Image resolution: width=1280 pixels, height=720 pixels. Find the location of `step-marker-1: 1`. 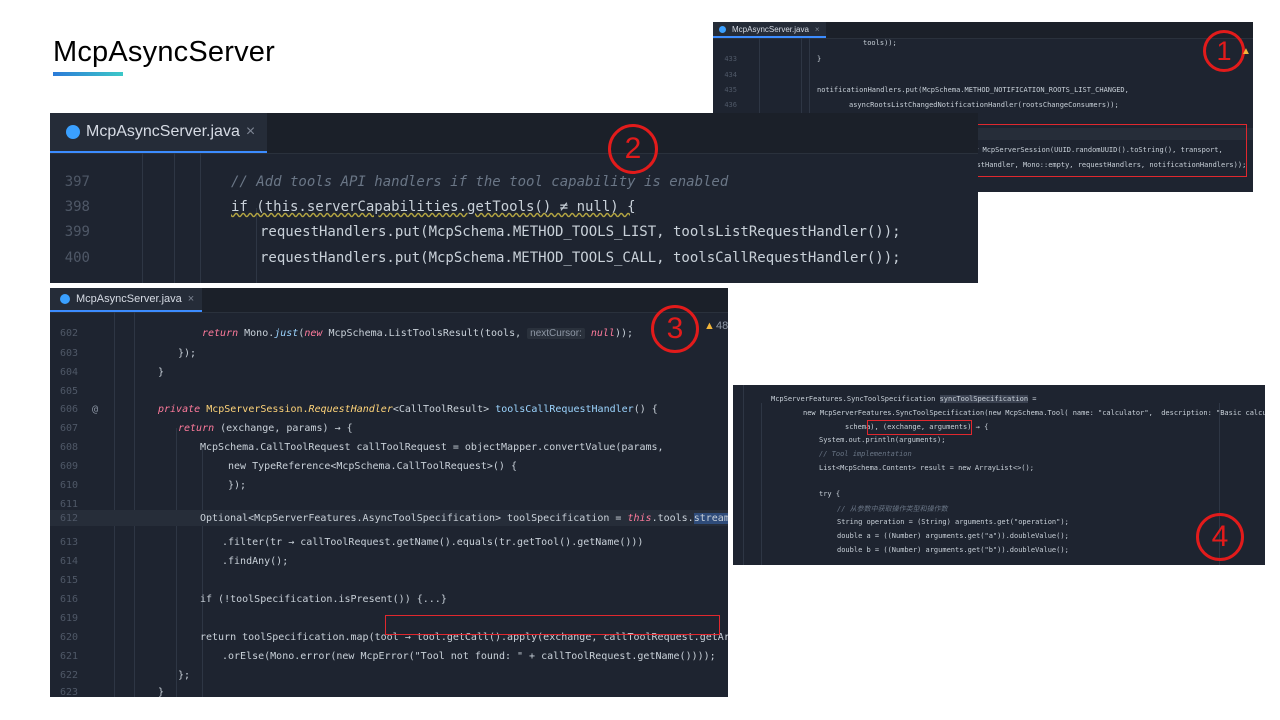

step-marker-1: 1 is located at coordinates (1224, 51).